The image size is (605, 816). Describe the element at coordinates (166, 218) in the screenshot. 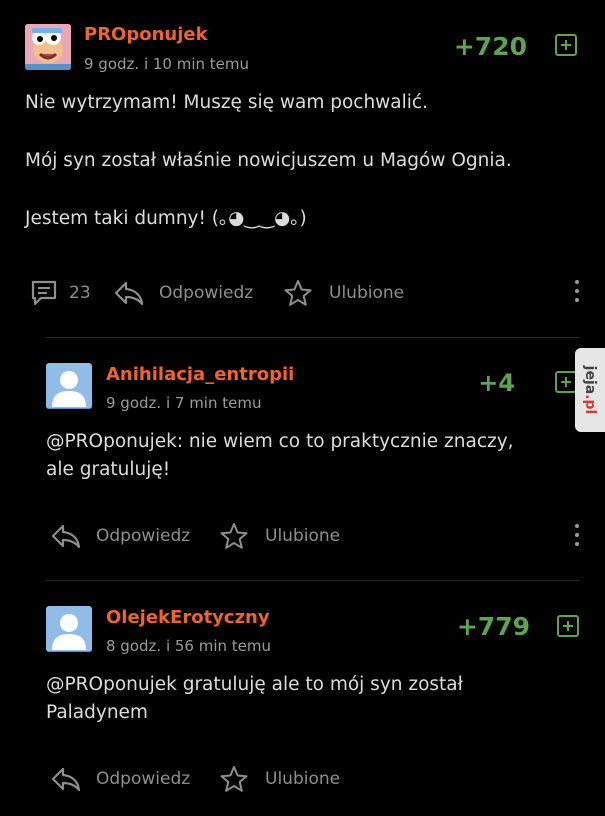

I see `comment-paragraph: Jestem taki dumny! (｡◕‿‿◕｡)` at that location.